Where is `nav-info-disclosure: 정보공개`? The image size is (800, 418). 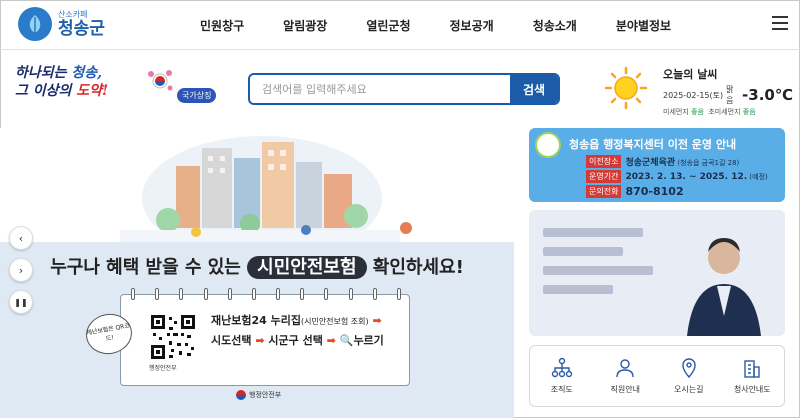
nav-info-disclosure: 정보공개 is located at coordinates (472, 25).